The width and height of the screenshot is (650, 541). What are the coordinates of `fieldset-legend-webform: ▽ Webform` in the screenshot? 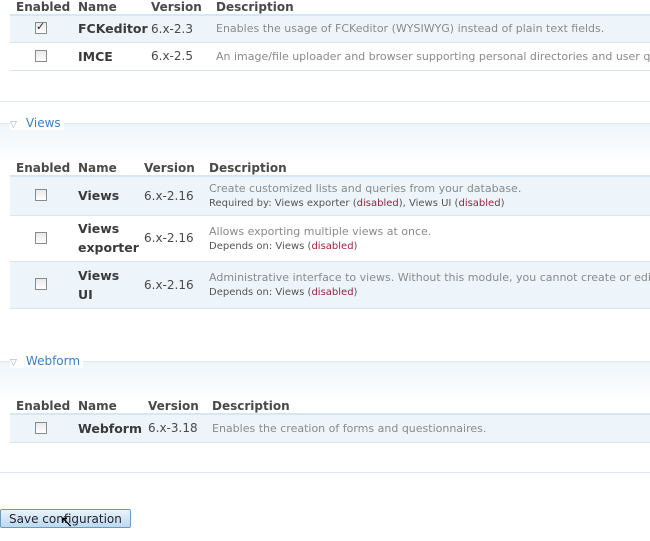 It's located at (47, 361).